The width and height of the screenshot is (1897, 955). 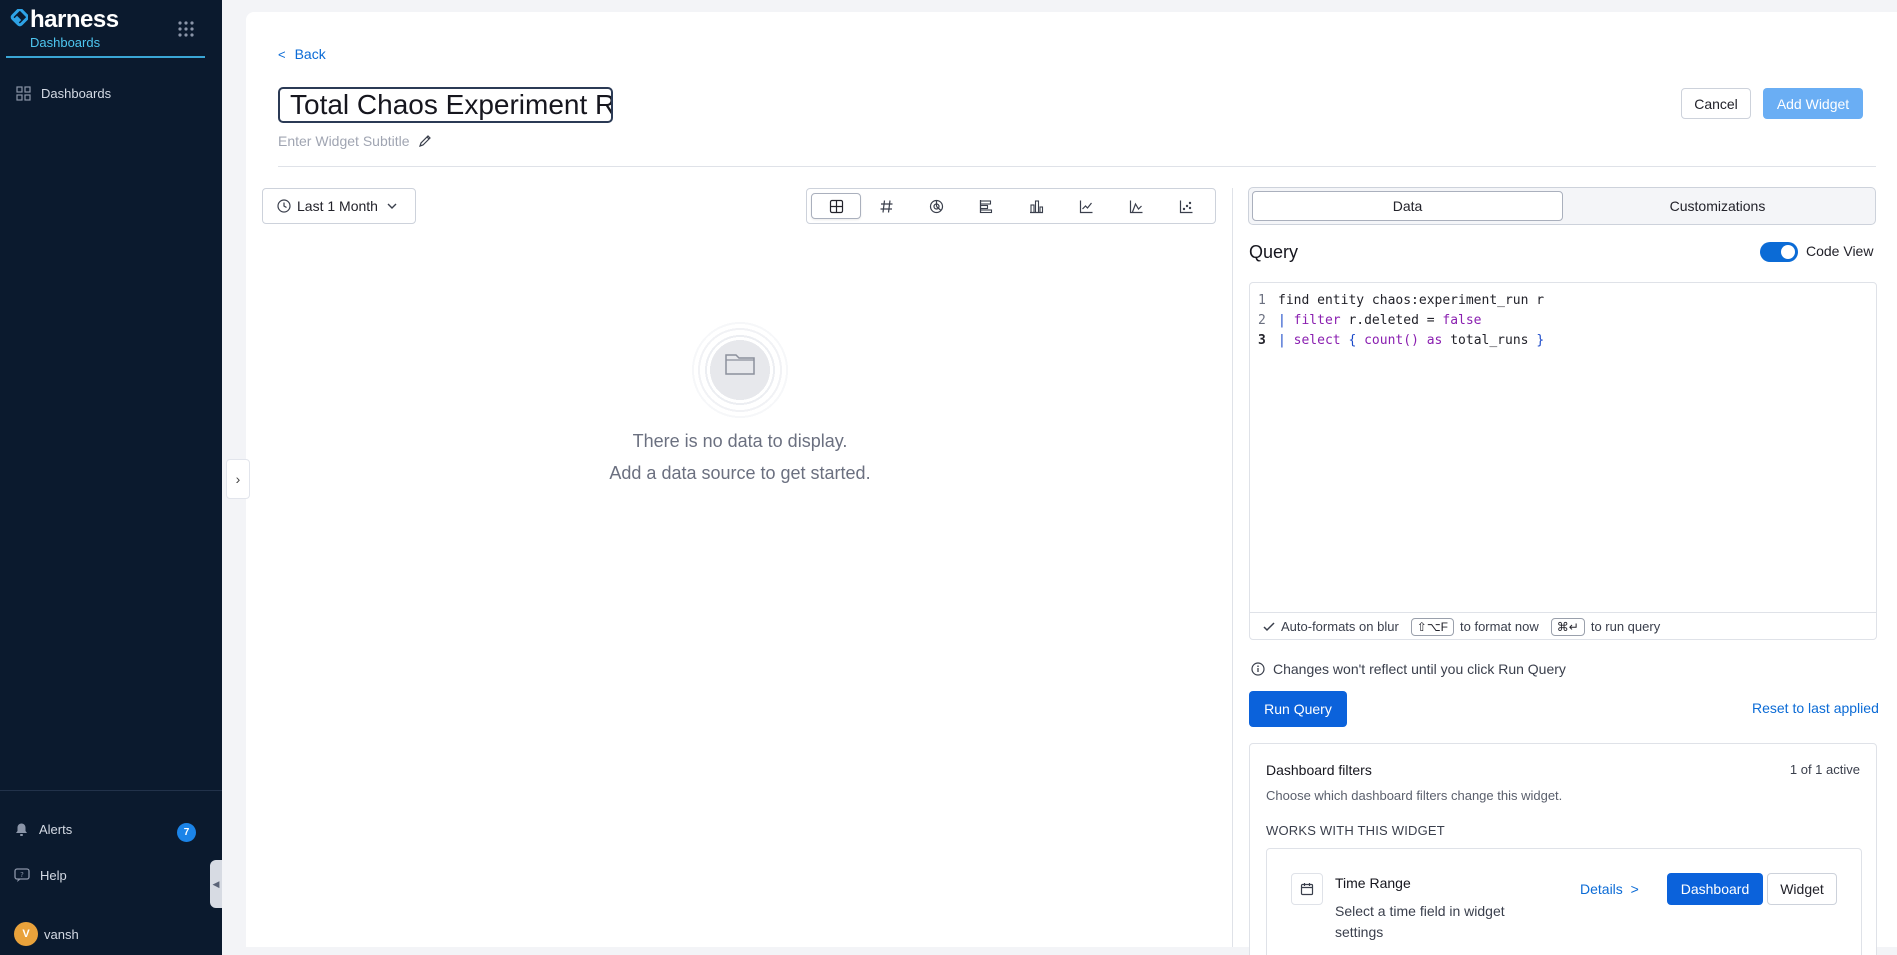 What do you see at coordinates (1262, 340) in the screenshot?
I see `line-number: 3` at bounding box center [1262, 340].